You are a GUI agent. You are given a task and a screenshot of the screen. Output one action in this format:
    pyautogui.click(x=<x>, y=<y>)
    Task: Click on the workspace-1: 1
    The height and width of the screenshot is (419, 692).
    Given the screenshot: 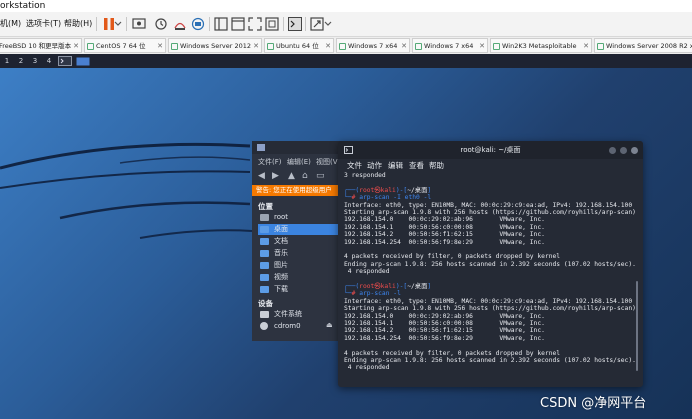 What is the action you would take?
    pyautogui.click(x=7, y=61)
    